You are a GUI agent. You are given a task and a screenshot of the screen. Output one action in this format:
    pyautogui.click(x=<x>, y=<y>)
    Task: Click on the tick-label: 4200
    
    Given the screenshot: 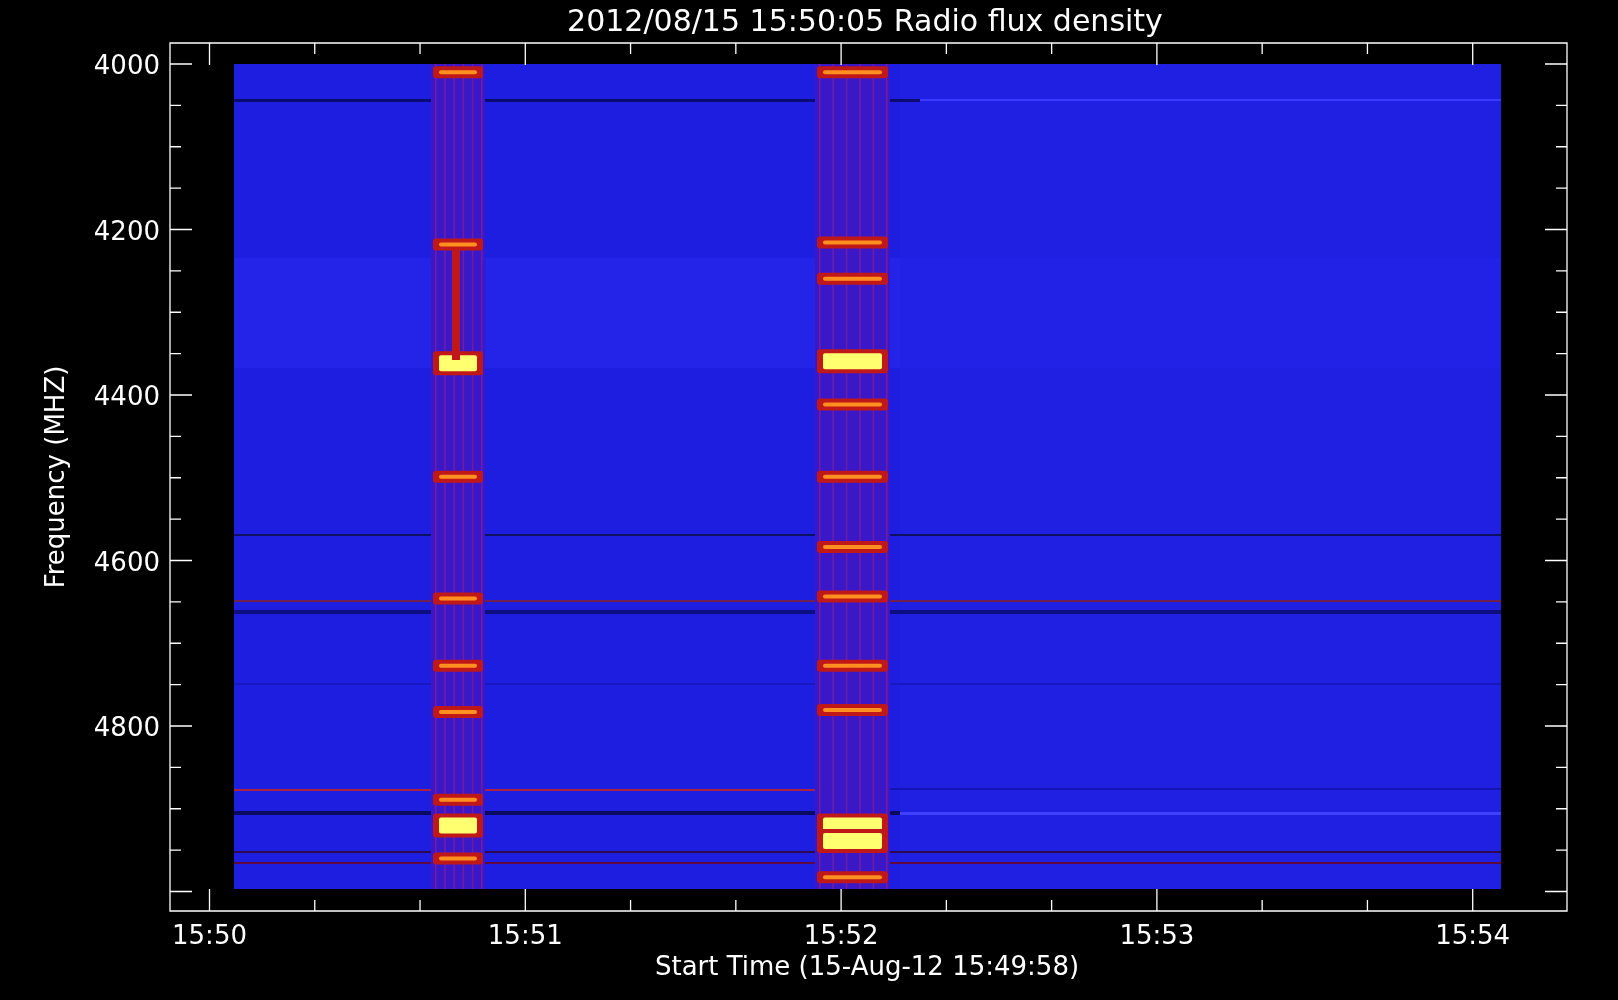 What is the action you would take?
    pyautogui.click(x=126, y=230)
    